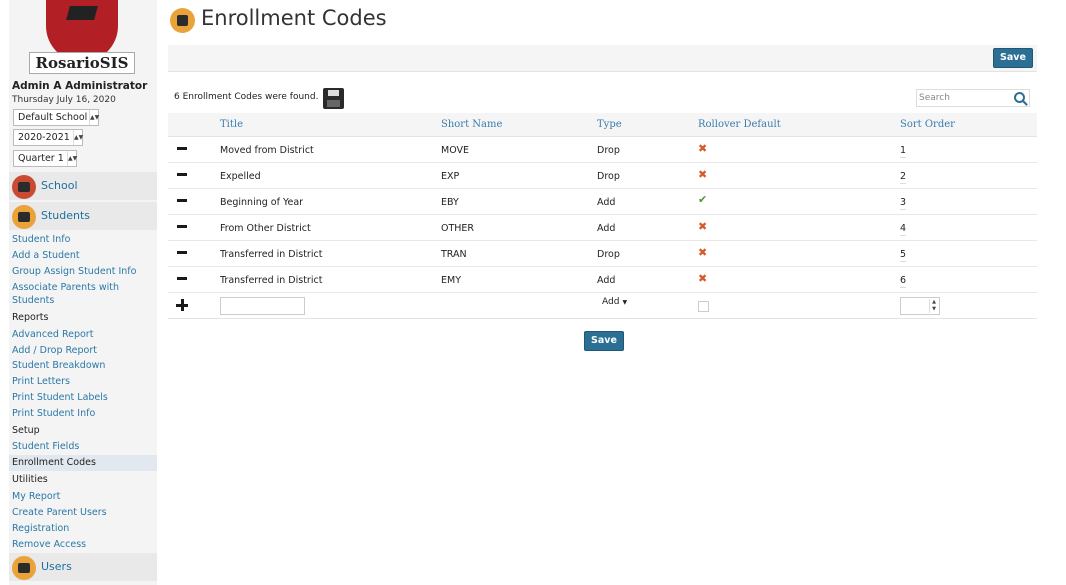 The height and width of the screenshot is (585, 1066). What do you see at coordinates (24, 568) in the screenshot?
I see `users-icon` at bounding box center [24, 568].